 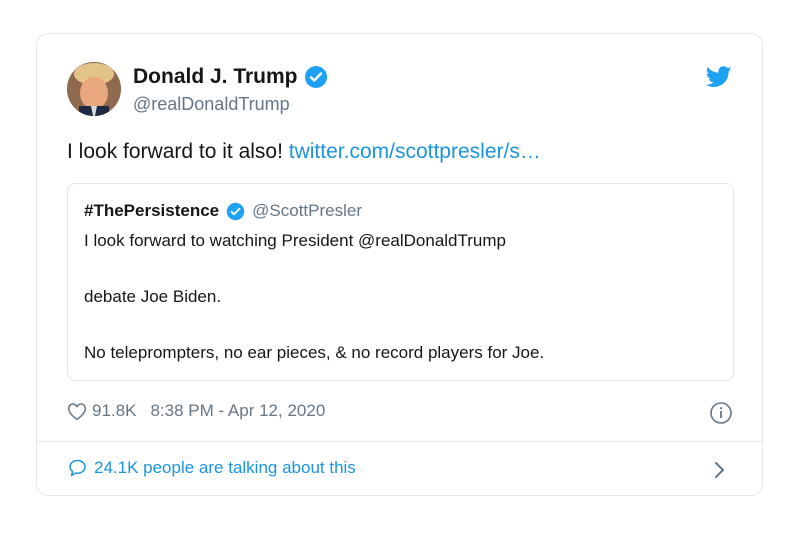 What do you see at coordinates (307, 210) in the screenshot?
I see `quoted-author-handle: @ScottPresler` at bounding box center [307, 210].